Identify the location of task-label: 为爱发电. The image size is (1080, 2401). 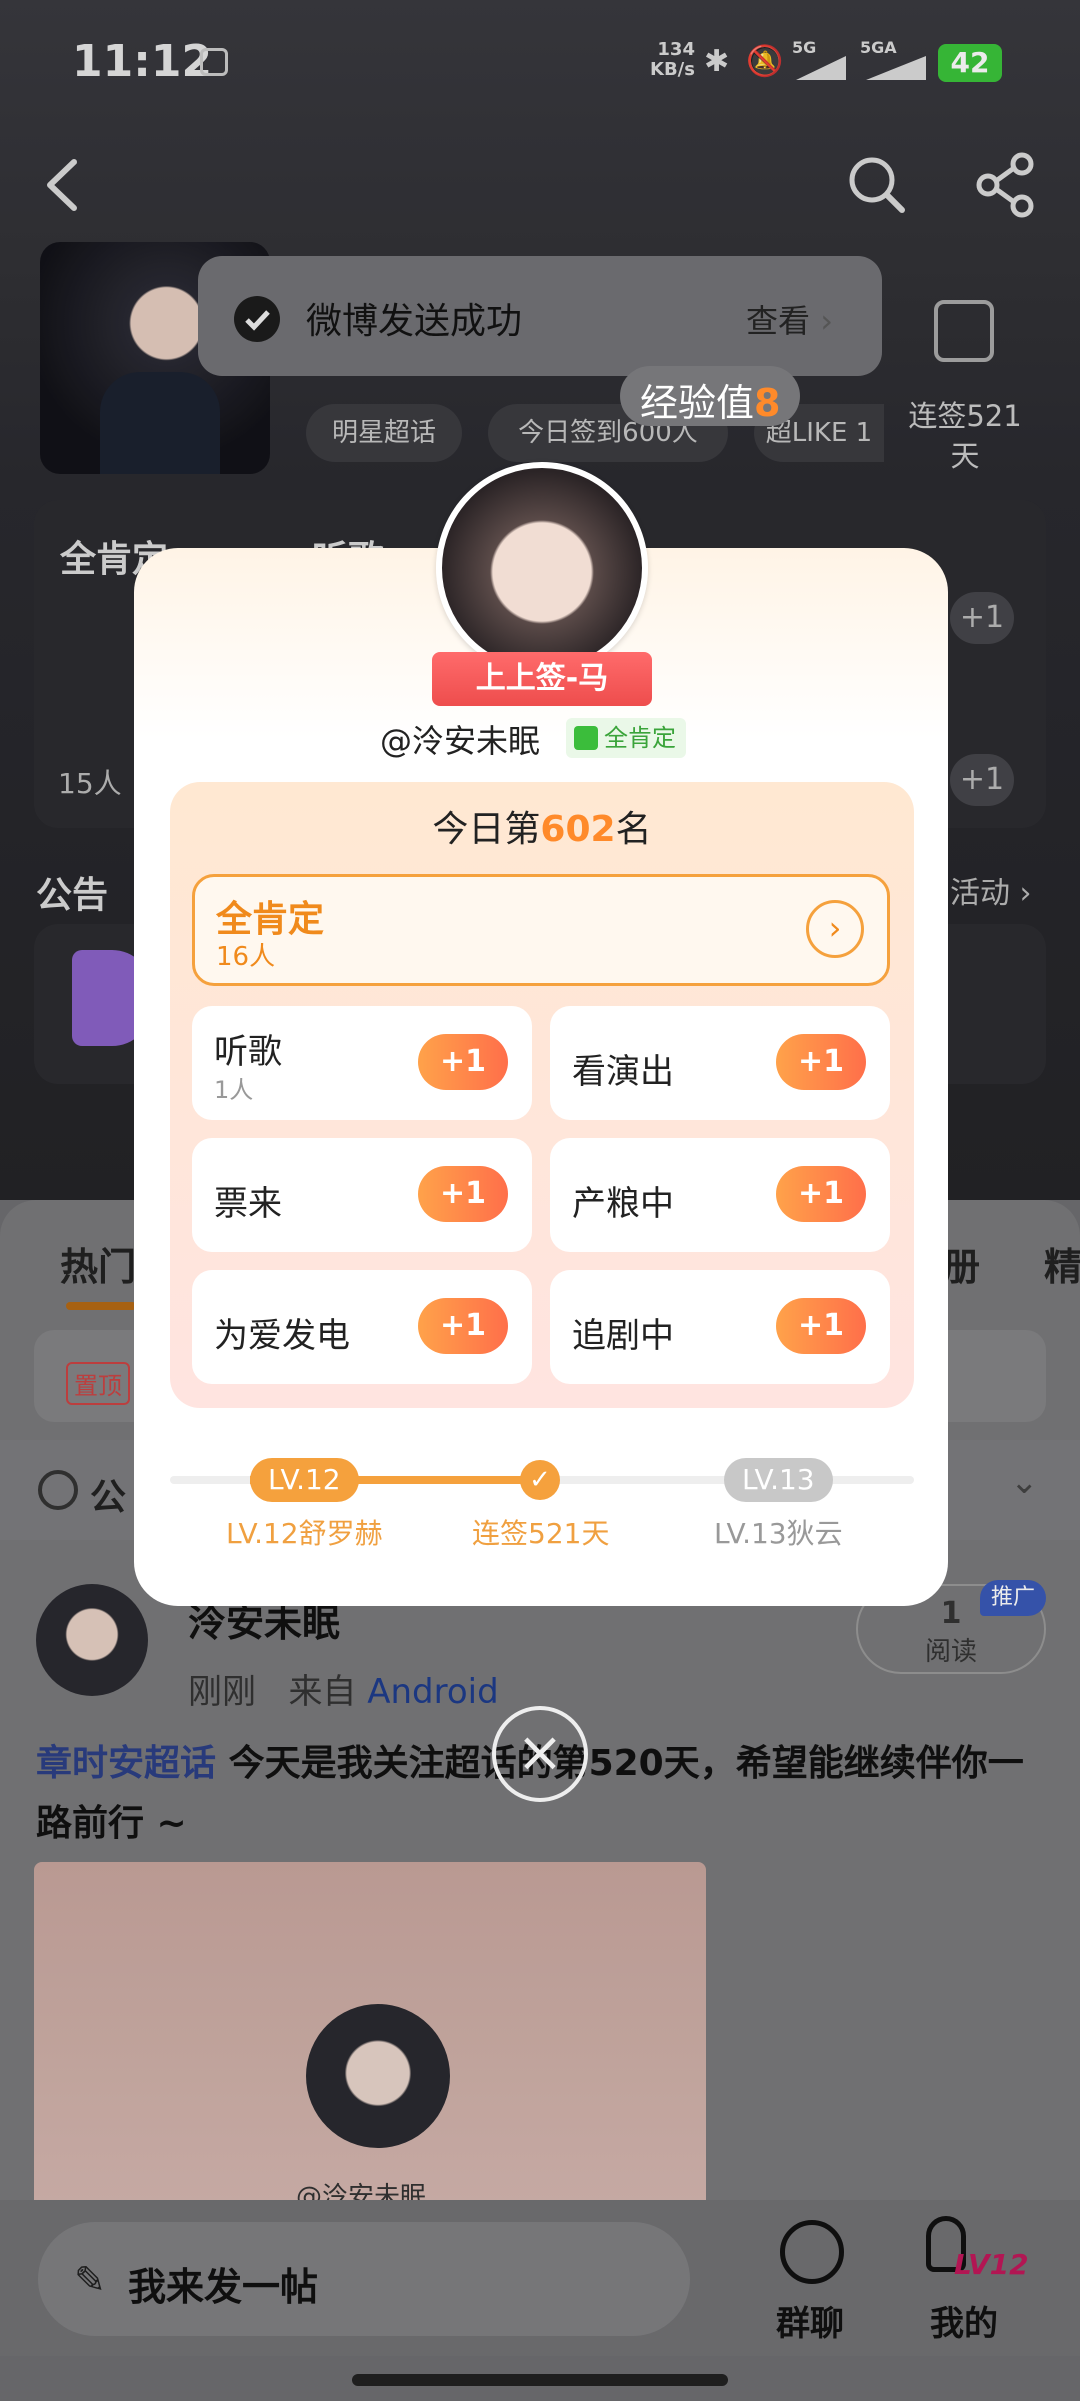
(282, 1336).